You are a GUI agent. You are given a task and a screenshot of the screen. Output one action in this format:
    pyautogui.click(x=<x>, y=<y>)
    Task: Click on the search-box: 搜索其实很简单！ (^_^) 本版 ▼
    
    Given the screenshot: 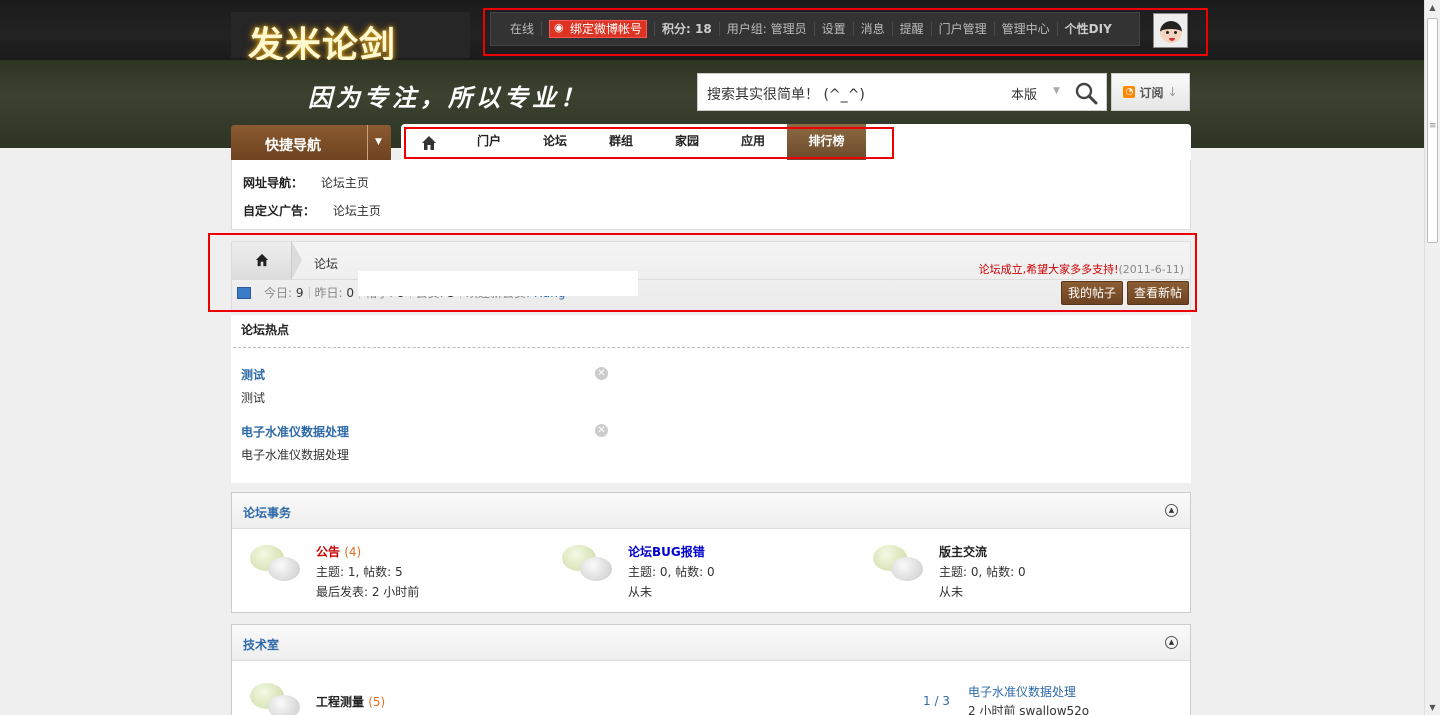 What is the action you would take?
    pyautogui.click(x=902, y=92)
    